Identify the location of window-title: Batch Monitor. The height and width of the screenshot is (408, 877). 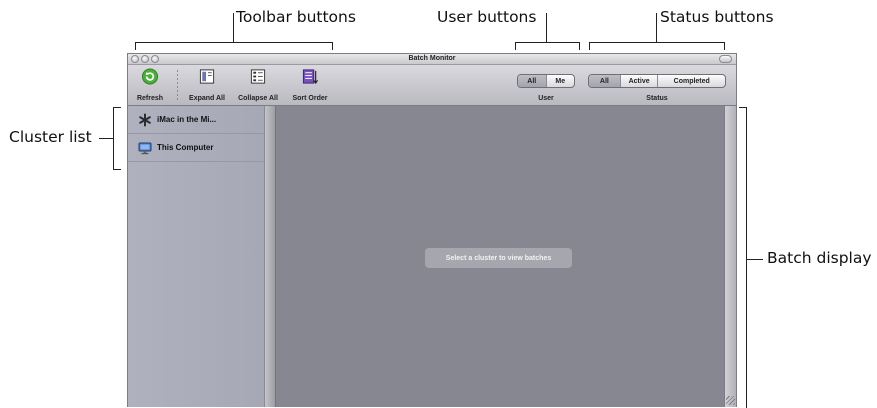
(432, 58).